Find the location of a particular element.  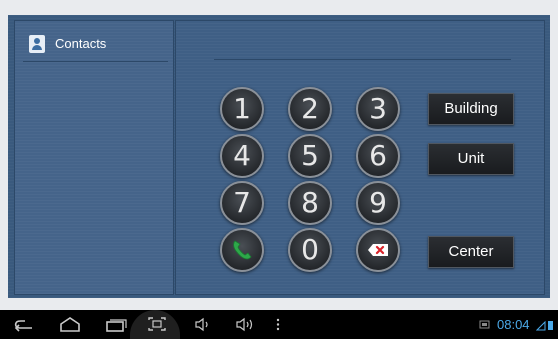

delete-key is located at coordinates (378, 250).